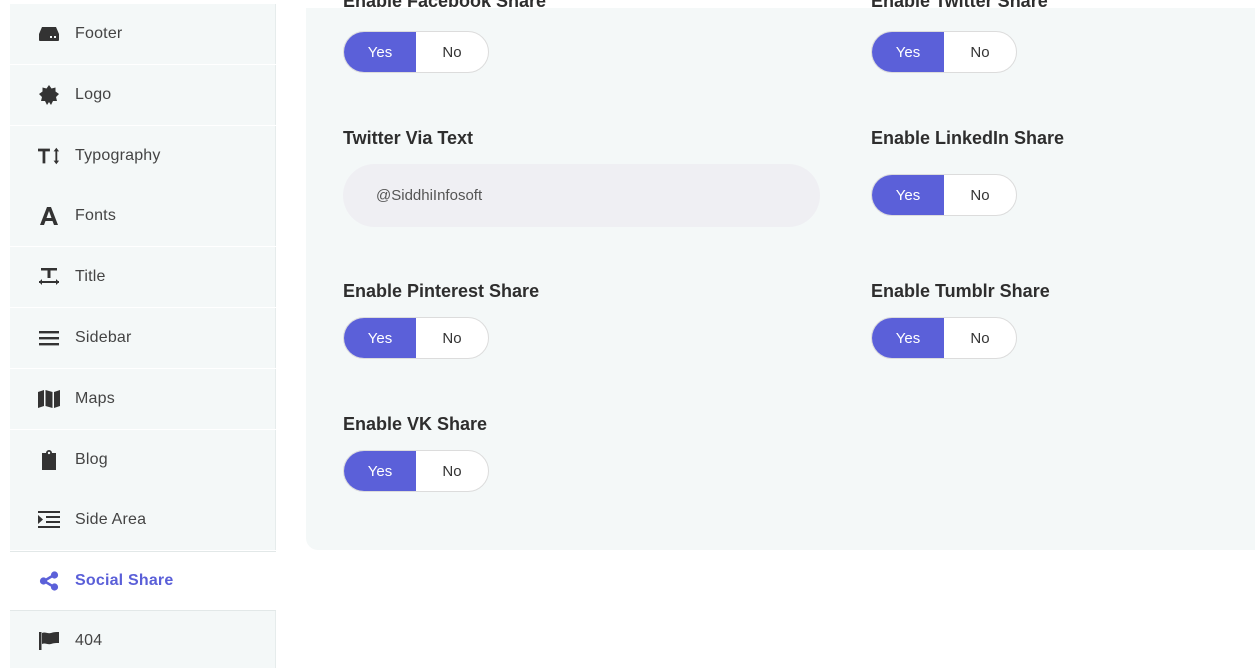 The height and width of the screenshot is (668, 1255). What do you see at coordinates (49, 581) in the screenshot?
I see `share-icon` at bounding box center [49, 581].